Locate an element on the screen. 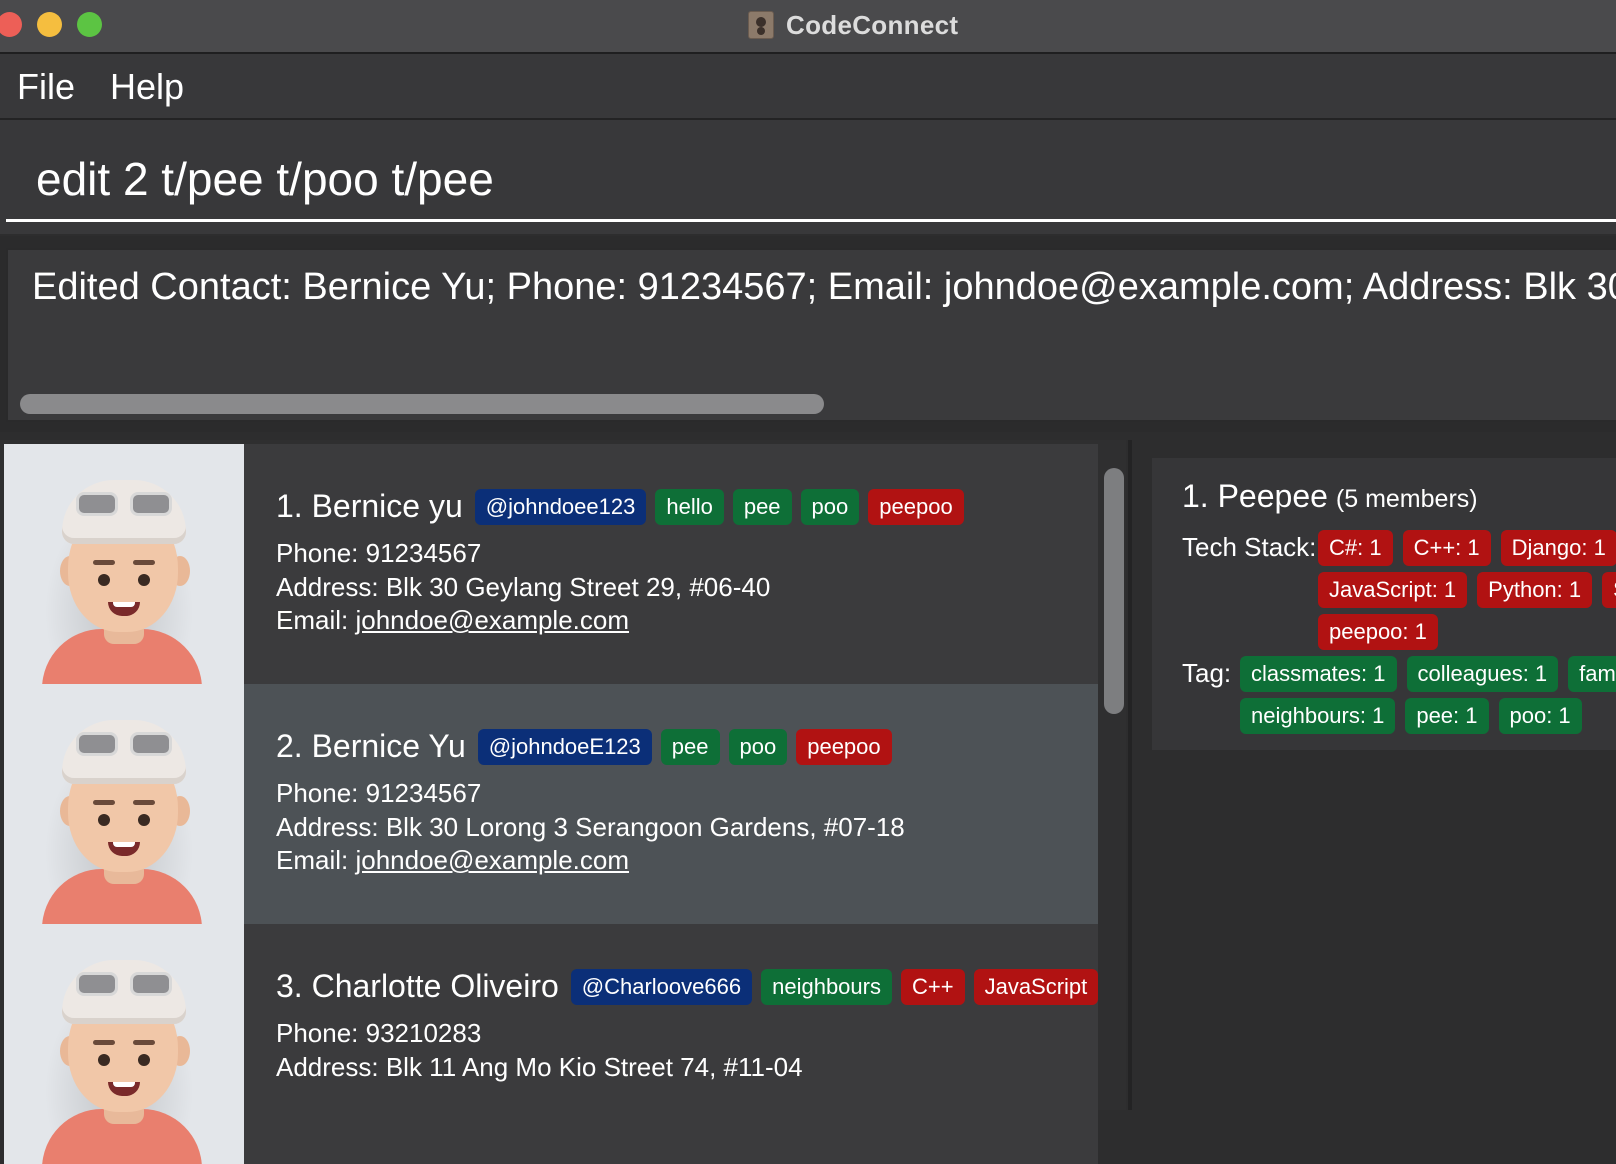  github-chip: @johndoeE123 is located at coordinates (564, 746).